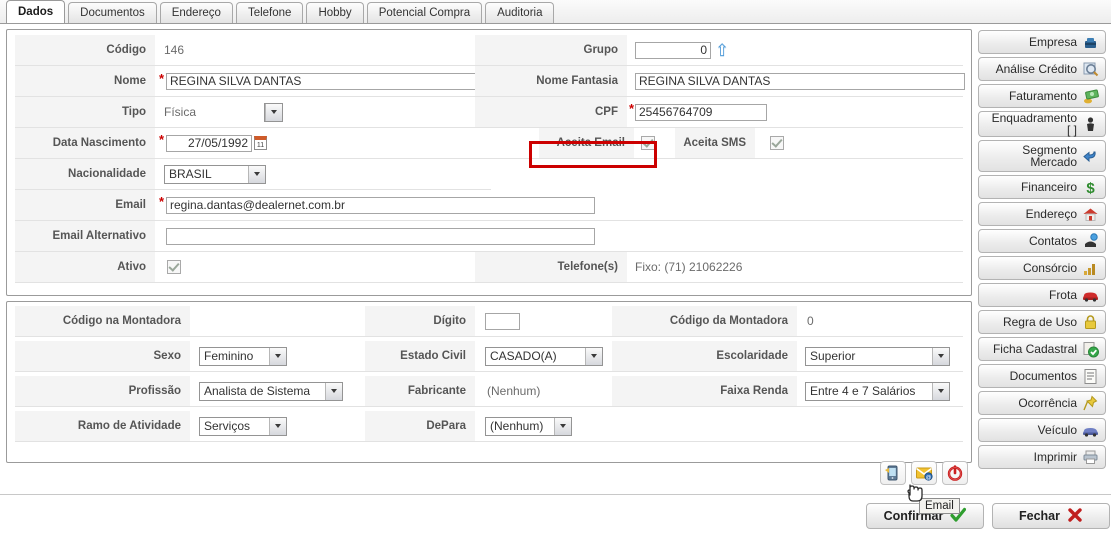 Image resolution: width=1111 pixels, height=535 pixels. Describe the element at coordinates (112, 12) in the screenshot. I see `tab-documentos: Documentos` at that location.